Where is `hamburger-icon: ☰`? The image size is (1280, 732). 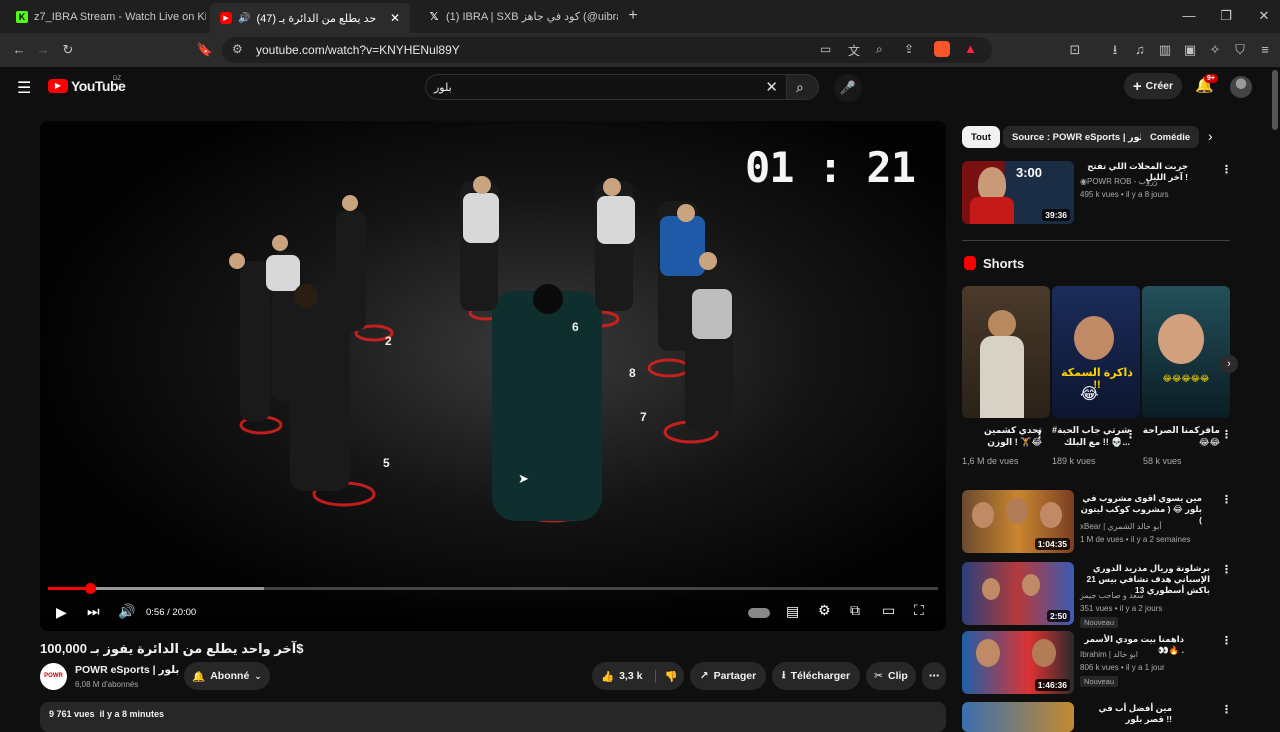
hamburger-icon: ☰ is located at coordinates (24, 88).